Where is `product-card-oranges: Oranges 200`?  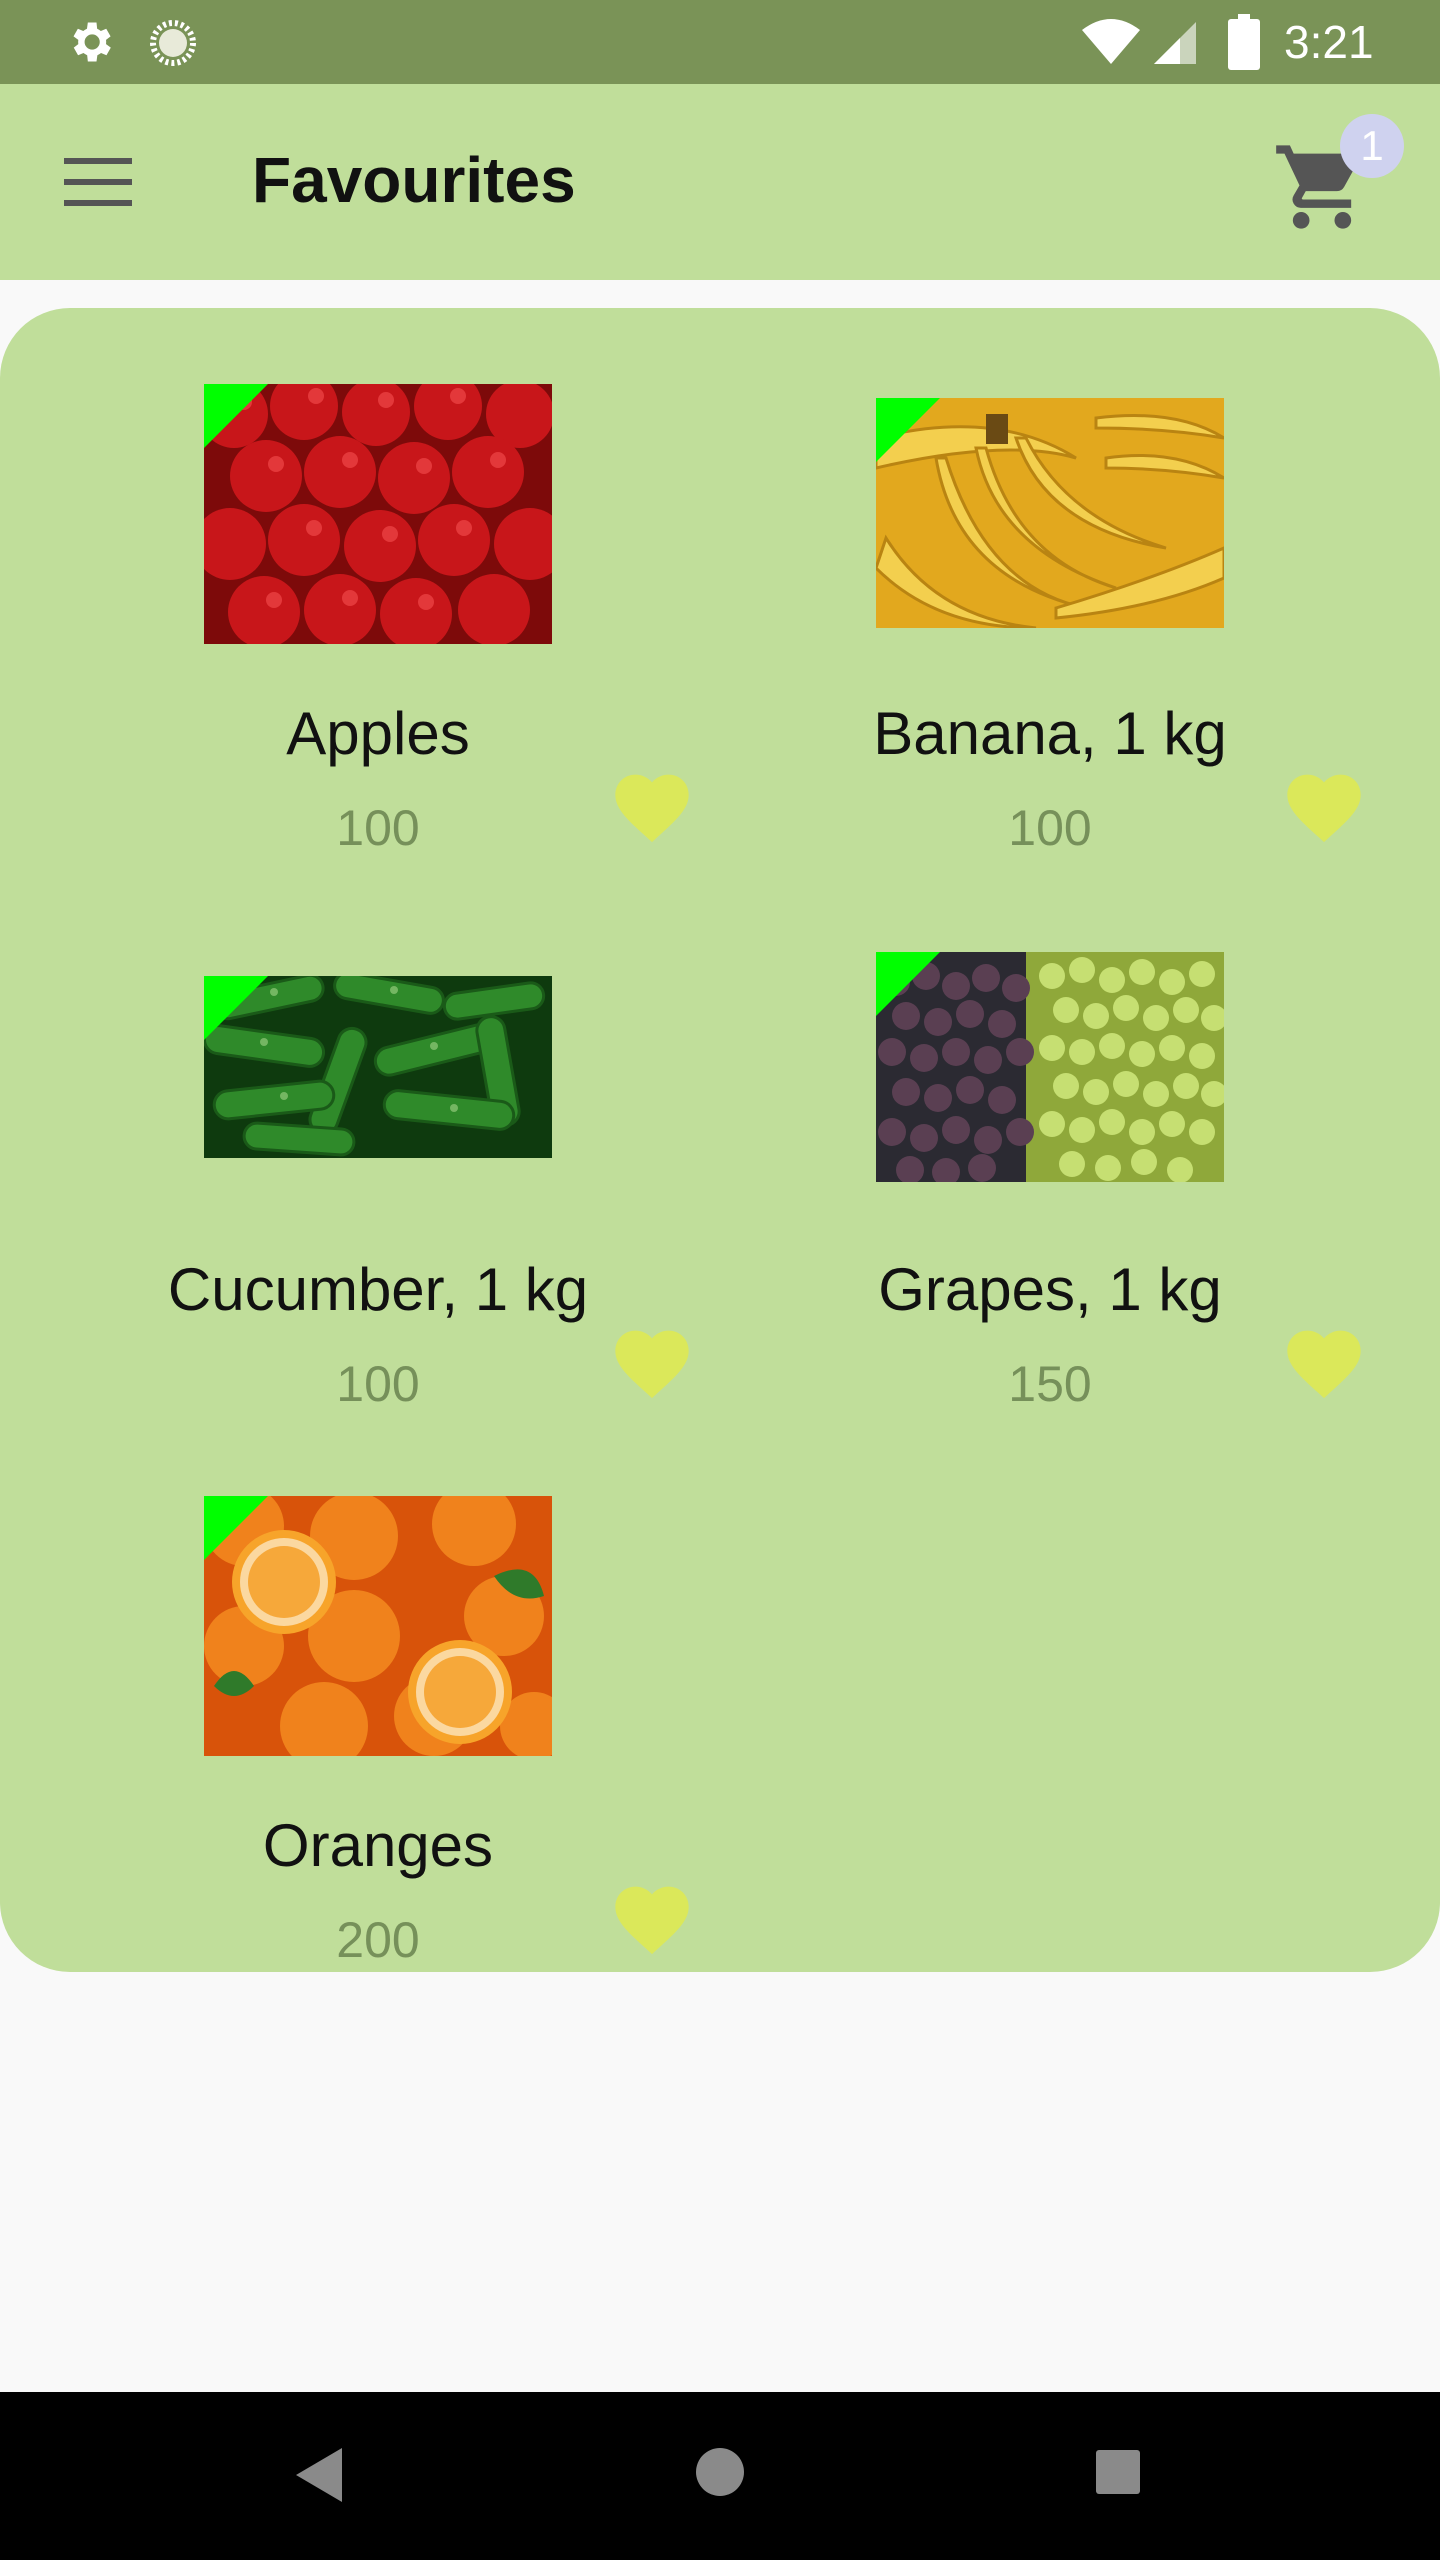
product-card-oranges: Oranges 200 is located at coordinates (344, 1698).